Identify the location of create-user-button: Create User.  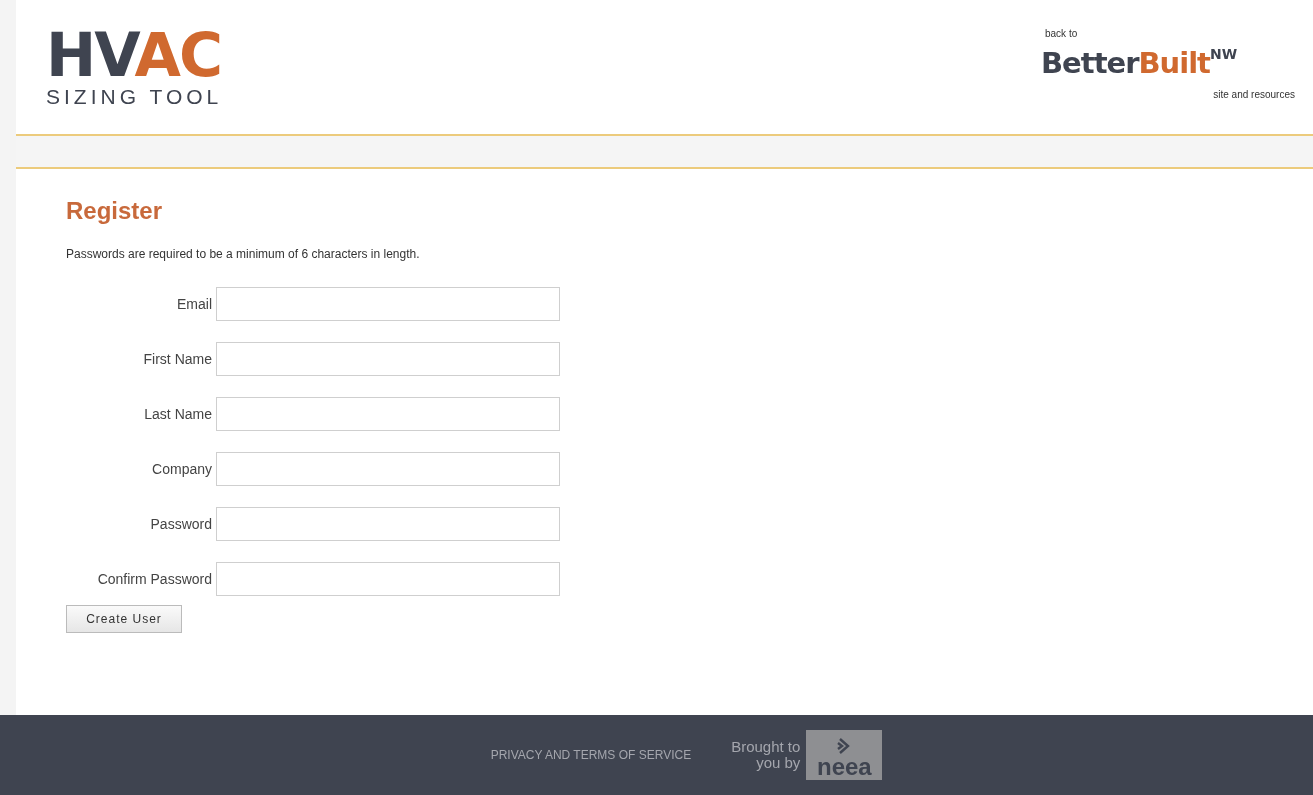
(124, 619).